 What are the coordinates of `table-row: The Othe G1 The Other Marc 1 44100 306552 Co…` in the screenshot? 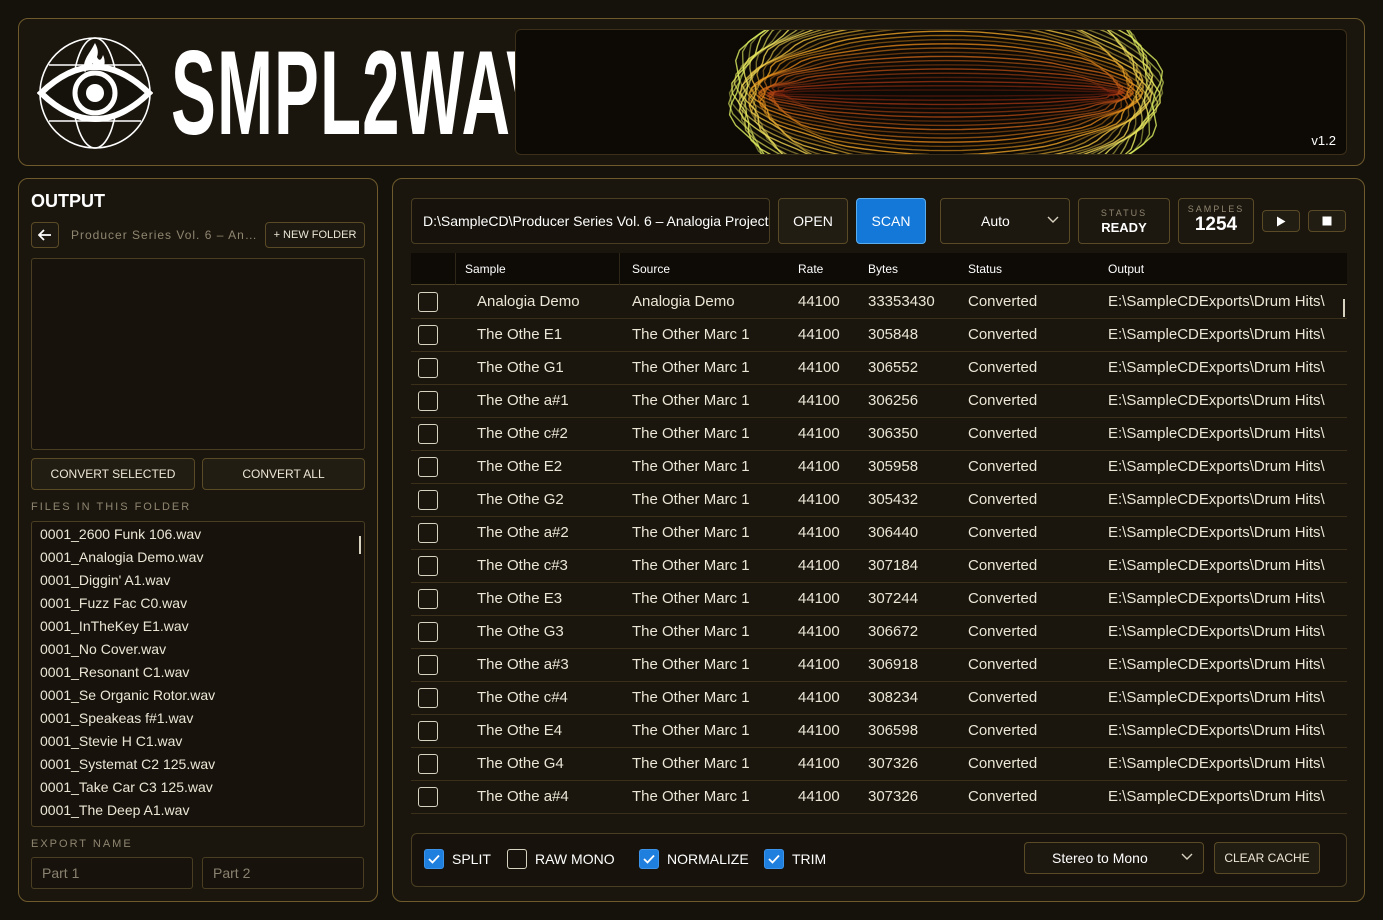 It's located at (879, 368).